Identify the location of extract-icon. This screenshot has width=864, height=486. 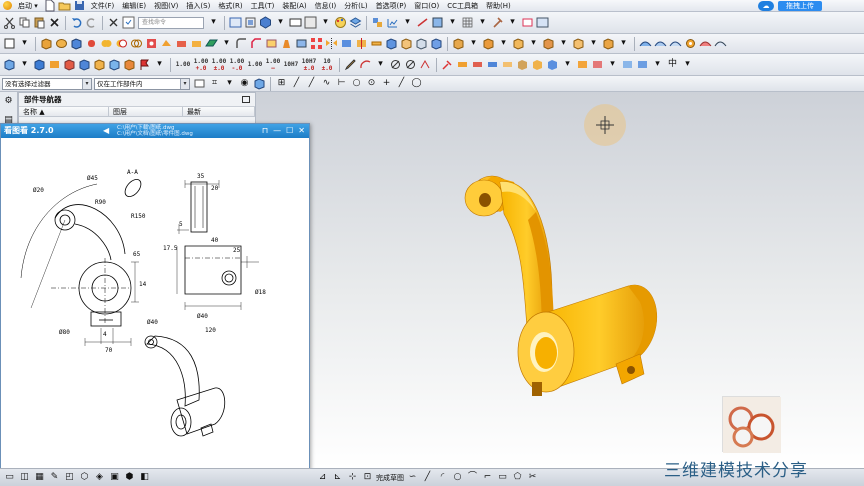
(421, 43).